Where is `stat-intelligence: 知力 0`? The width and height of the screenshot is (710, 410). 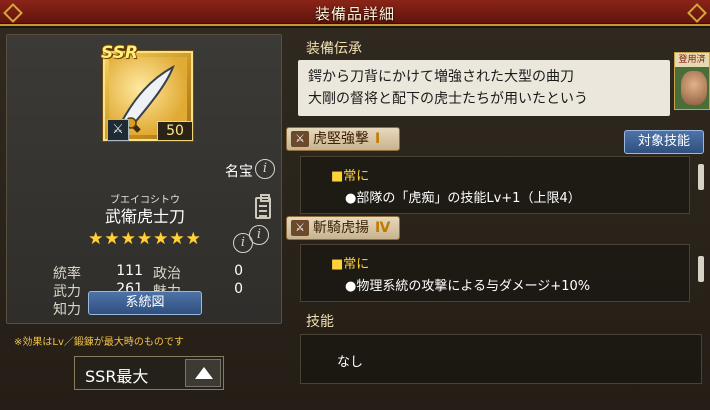 stat-intelligence: 知力 0 is located at coordinates (98, 308).